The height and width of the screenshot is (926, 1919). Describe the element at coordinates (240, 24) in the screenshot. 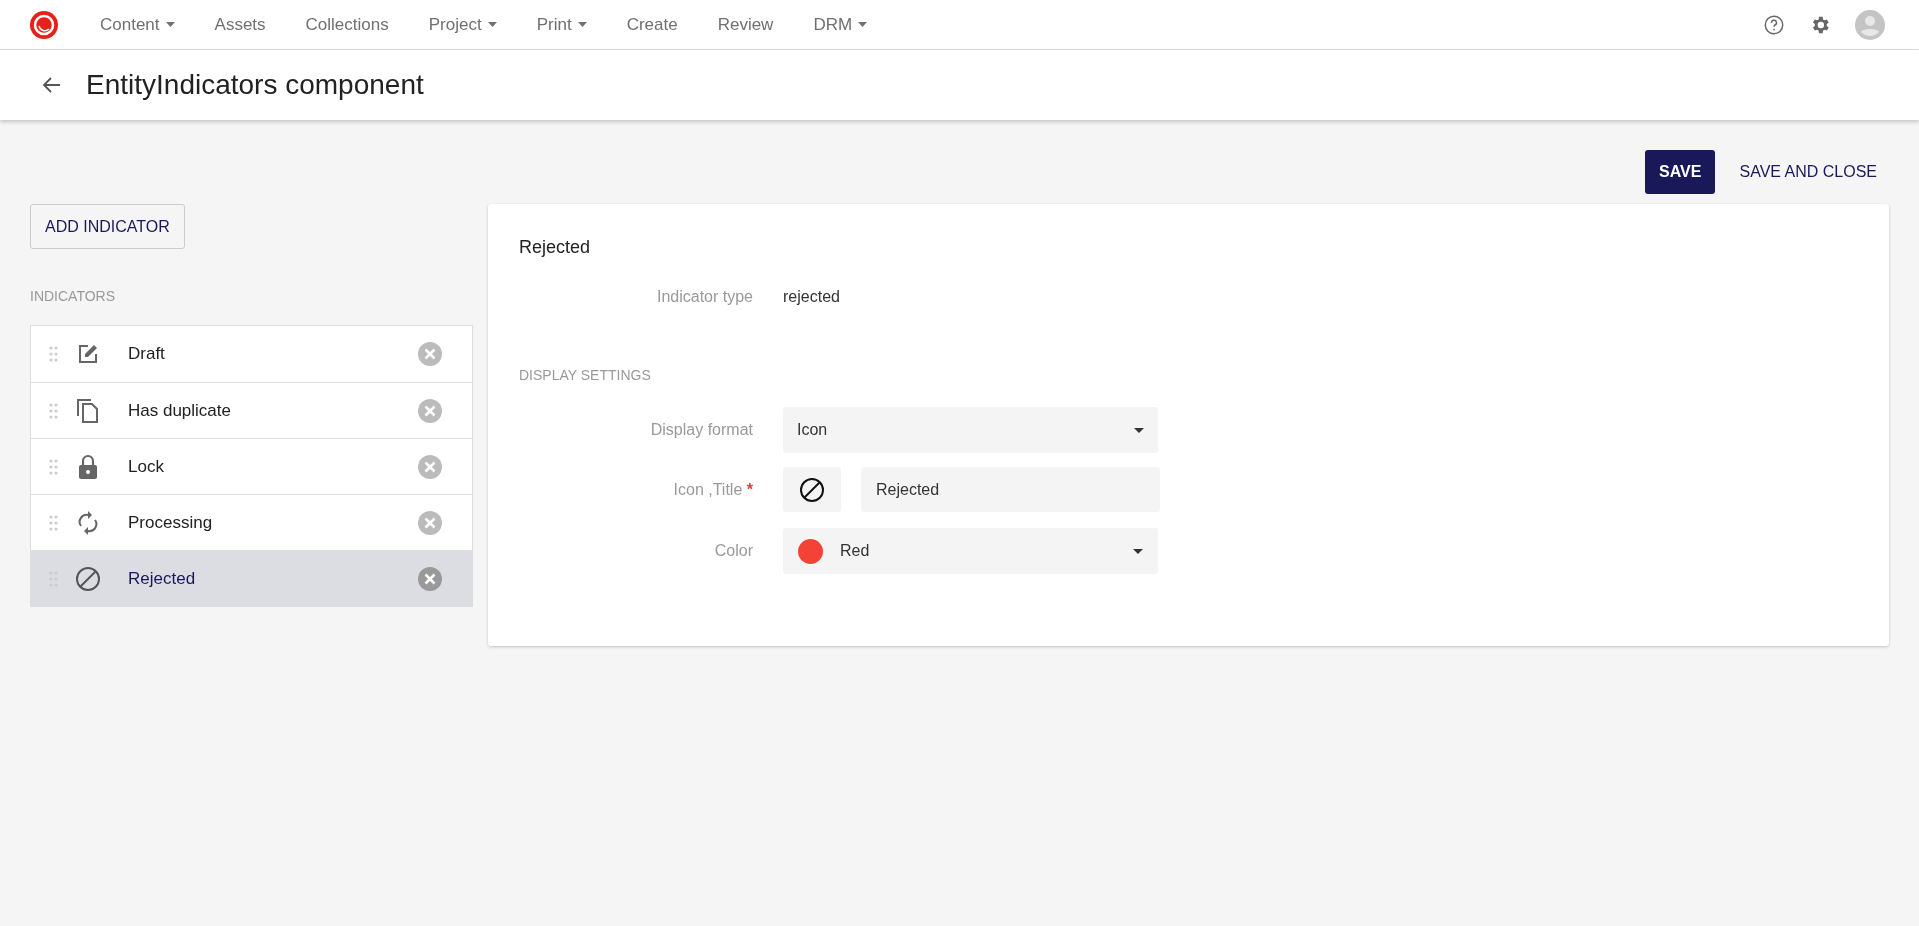

I see `nav-link: Assets` at that location.